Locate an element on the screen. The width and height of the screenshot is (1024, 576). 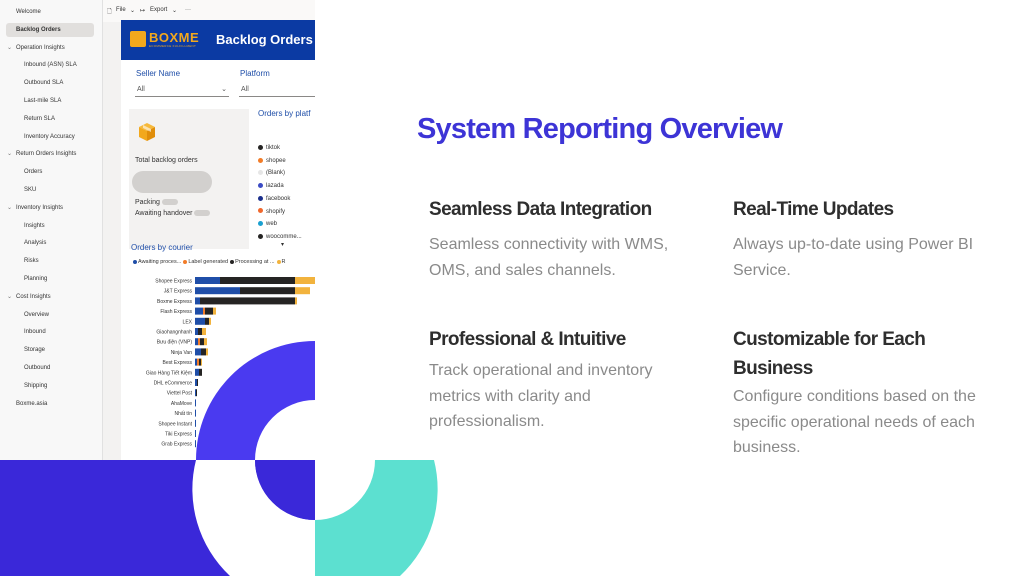
seller-filter-select: All ⌄ is located at coordinates (182, 90).